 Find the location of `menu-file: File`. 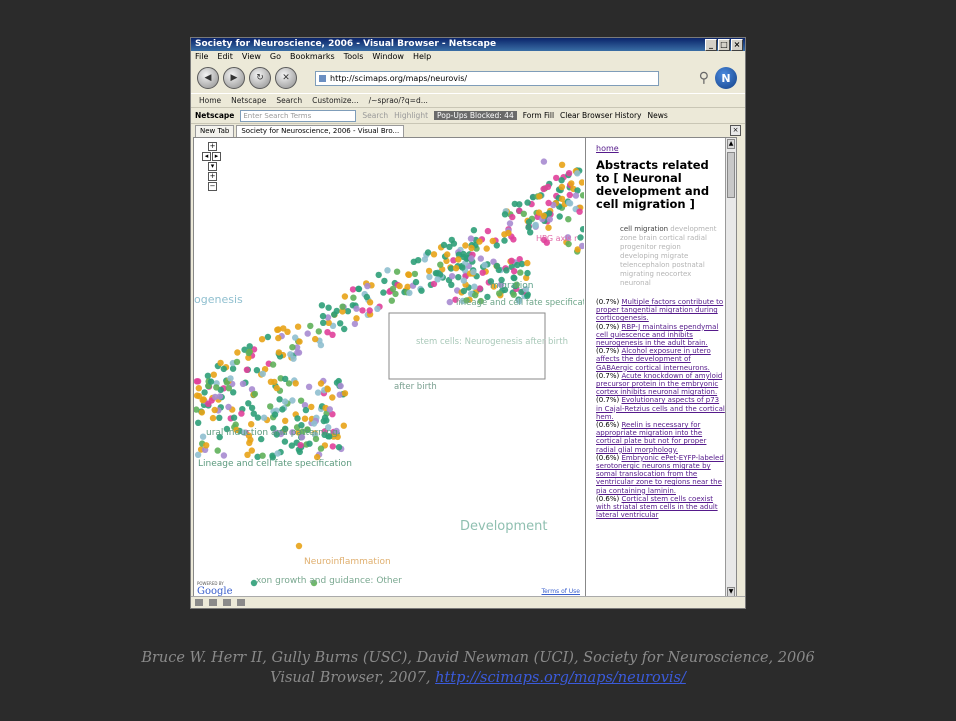

menu-file: File is located at coordinates (201, 57).